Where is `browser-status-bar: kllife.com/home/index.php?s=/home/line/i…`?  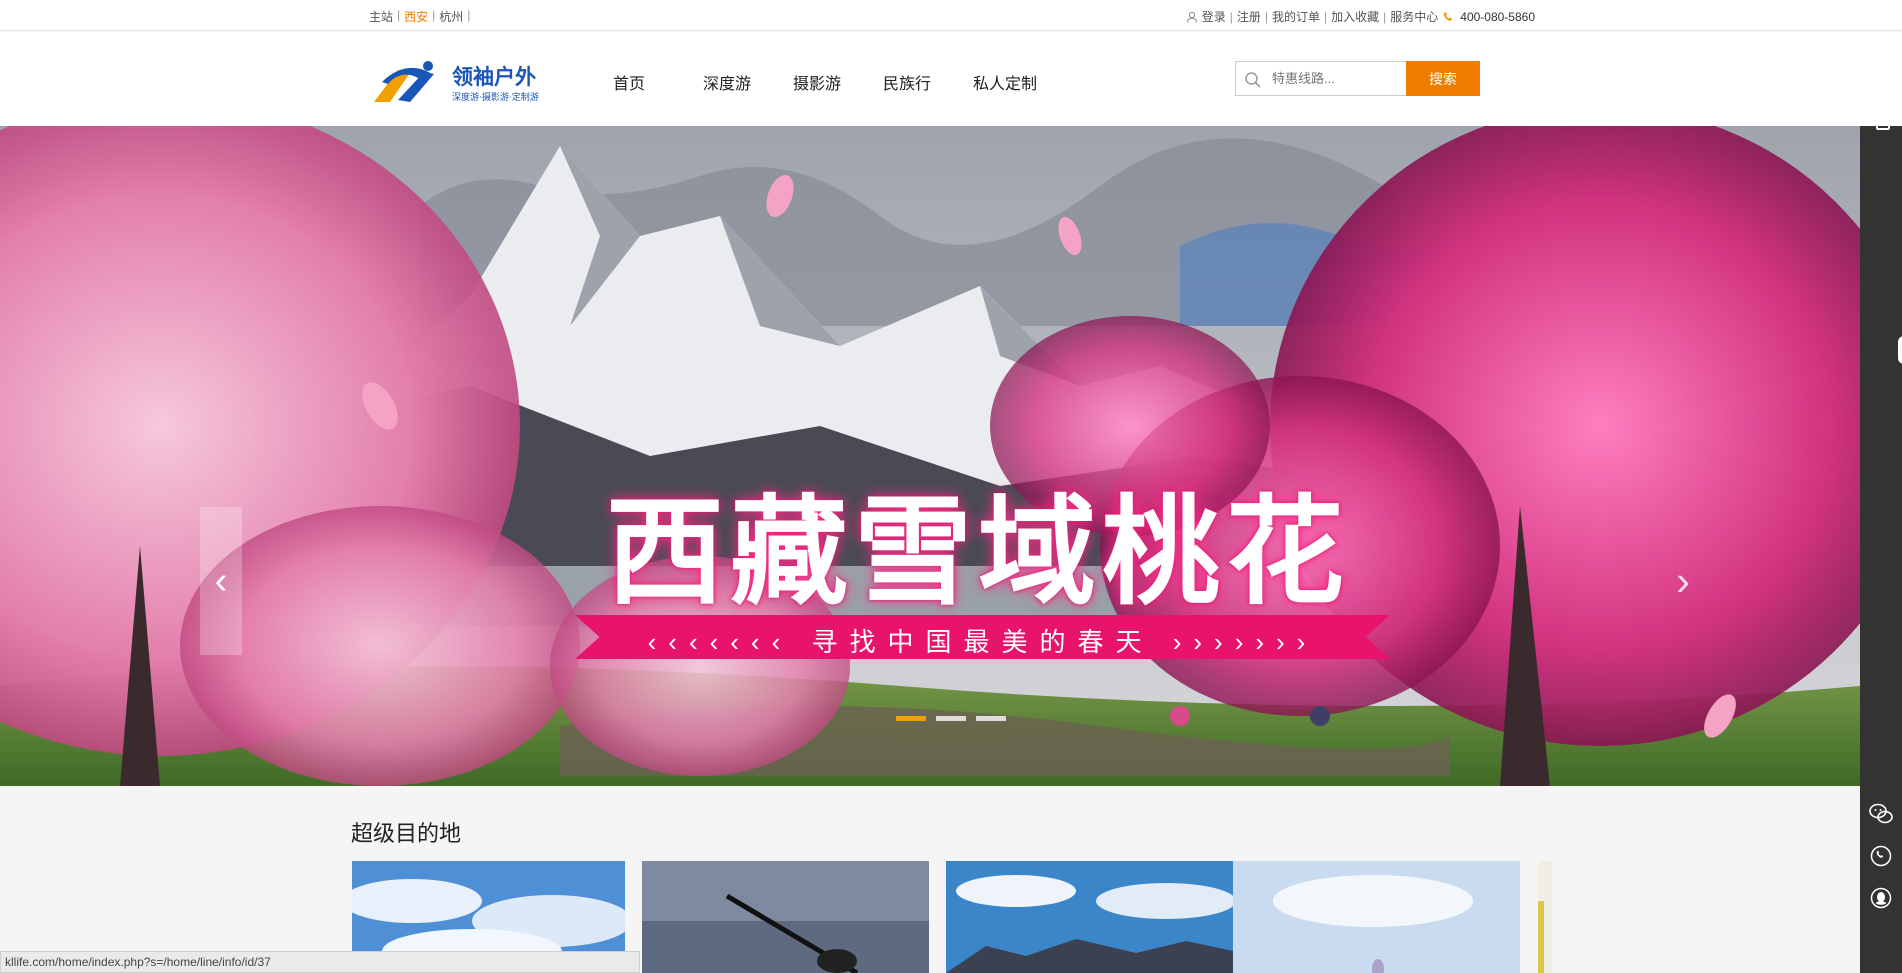
browser-status-bar: kllife.com/home/index.php?s=/home/line/i… is located at coordinates (320, 962).